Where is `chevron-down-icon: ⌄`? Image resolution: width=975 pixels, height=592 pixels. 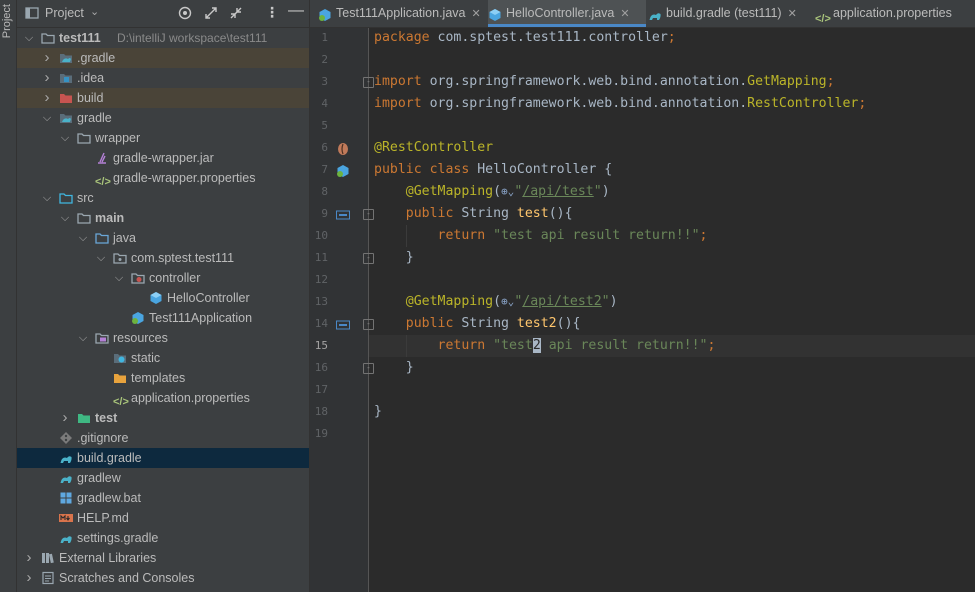 chevron-down-icon: ⌄ is located at coordinates (94, 11).